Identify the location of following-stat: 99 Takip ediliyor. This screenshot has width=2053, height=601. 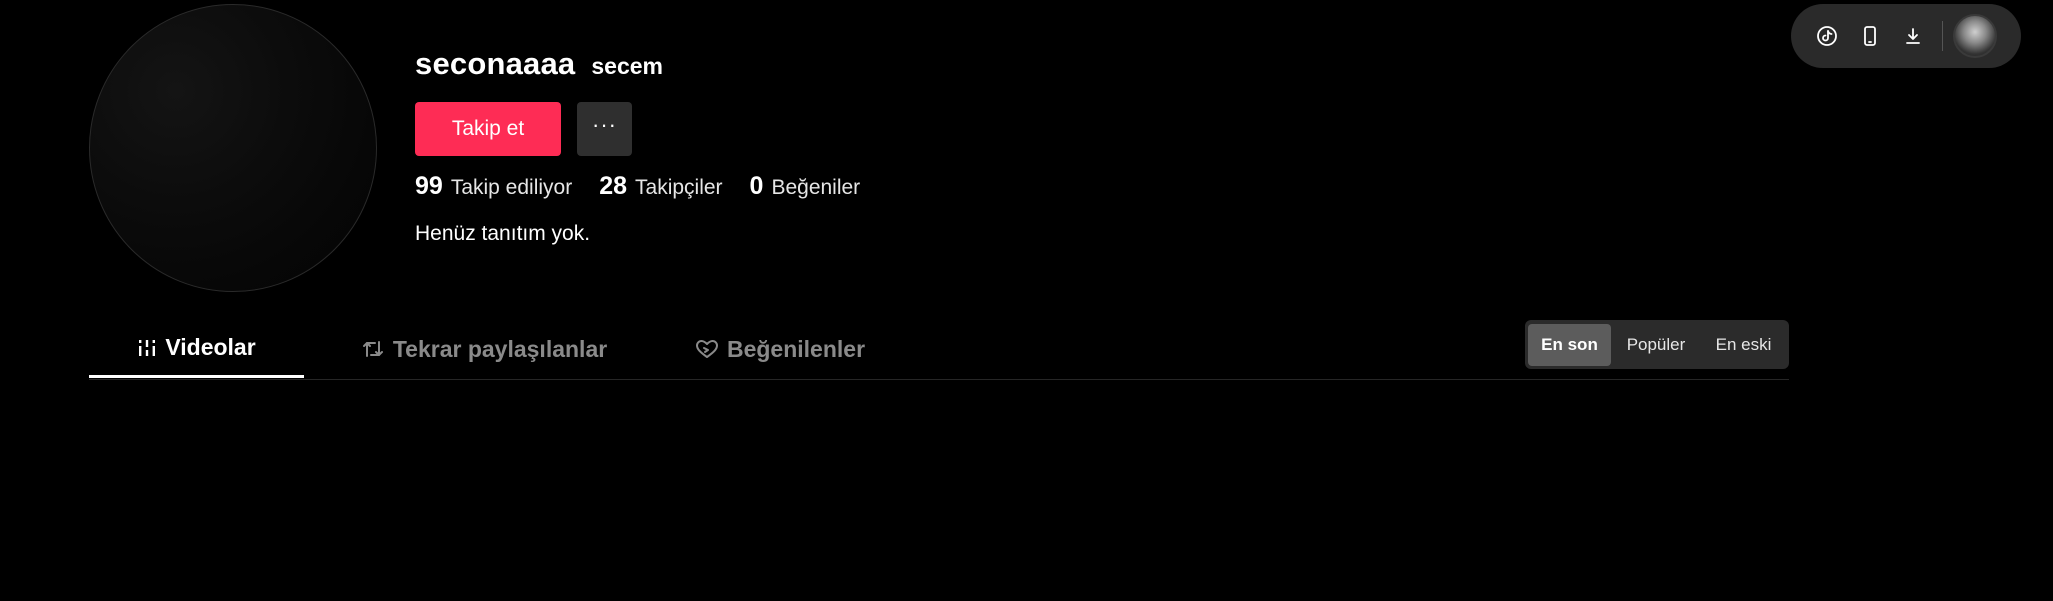
(493, 186).